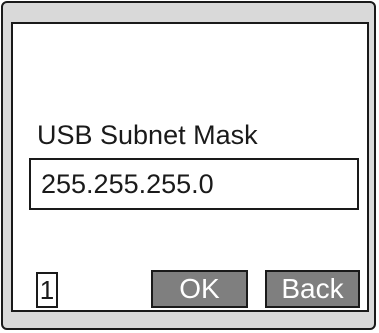 The image size is (379, 333). What do you see at coordinates (312, 289) in the screenshot?
I see `back-button: Back` at bounding box center [312, 289].